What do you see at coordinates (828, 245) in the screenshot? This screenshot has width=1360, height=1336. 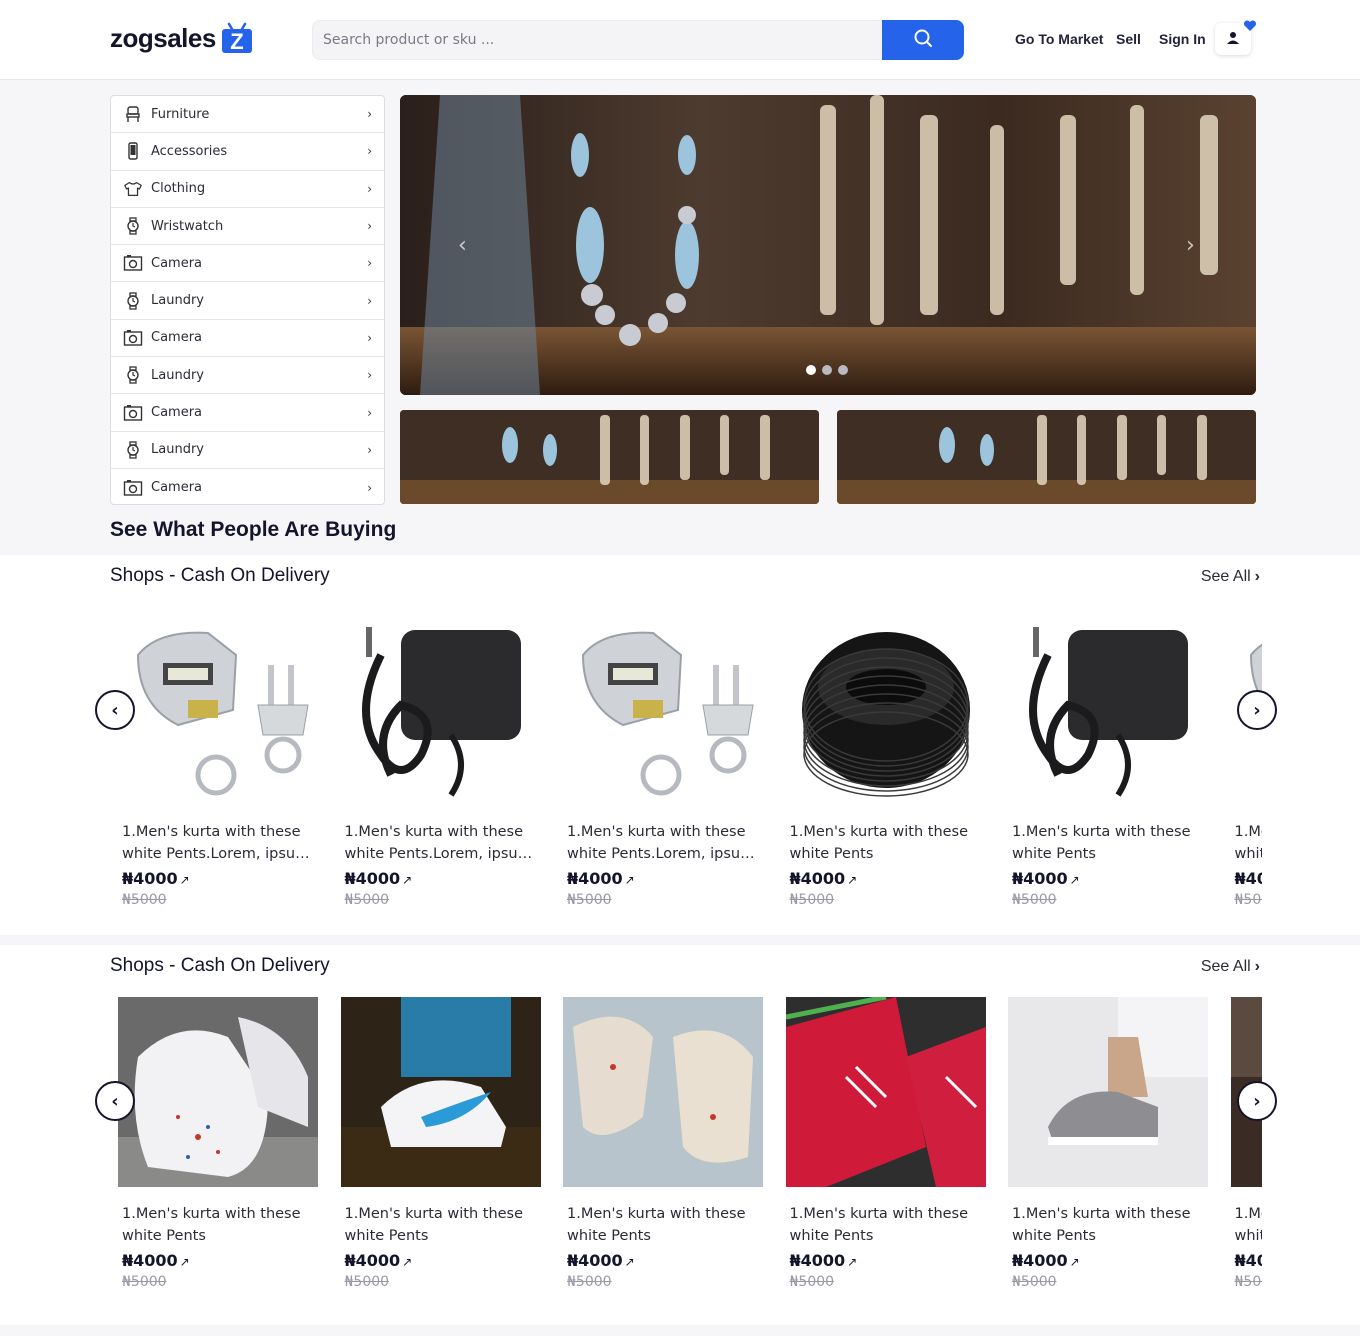 I see `hero-banner: ‹ ›` at bounding box center [828, 245].